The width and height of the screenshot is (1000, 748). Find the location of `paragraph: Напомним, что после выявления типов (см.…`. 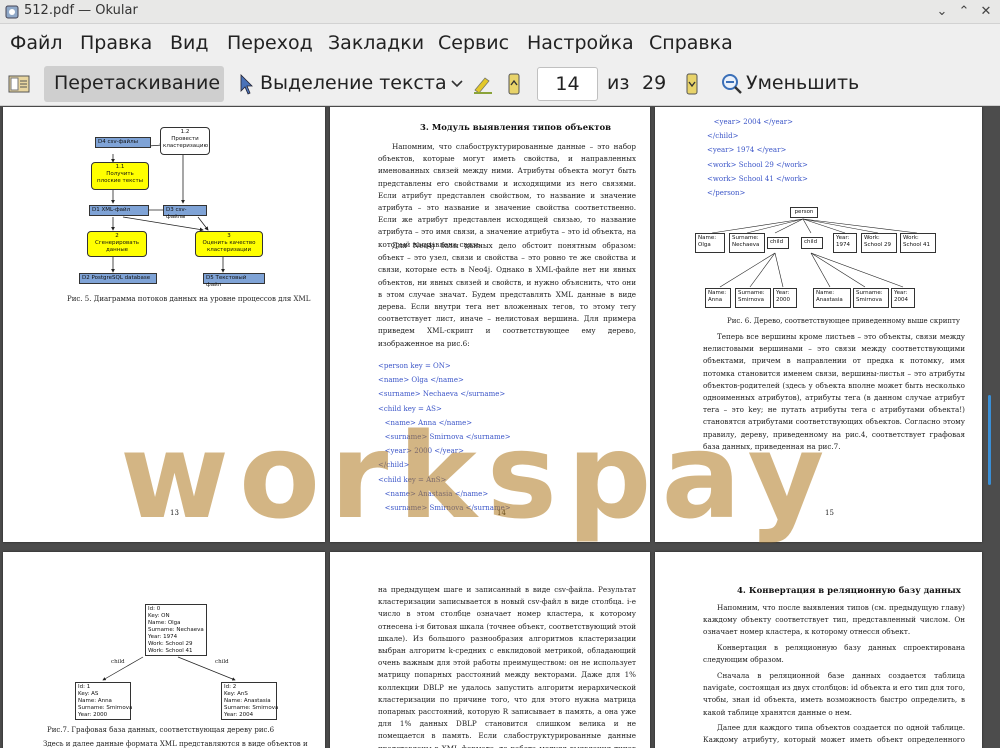

paragraph: Напомним, что после выявления типов (см.… is located at coordinates (834, 620).